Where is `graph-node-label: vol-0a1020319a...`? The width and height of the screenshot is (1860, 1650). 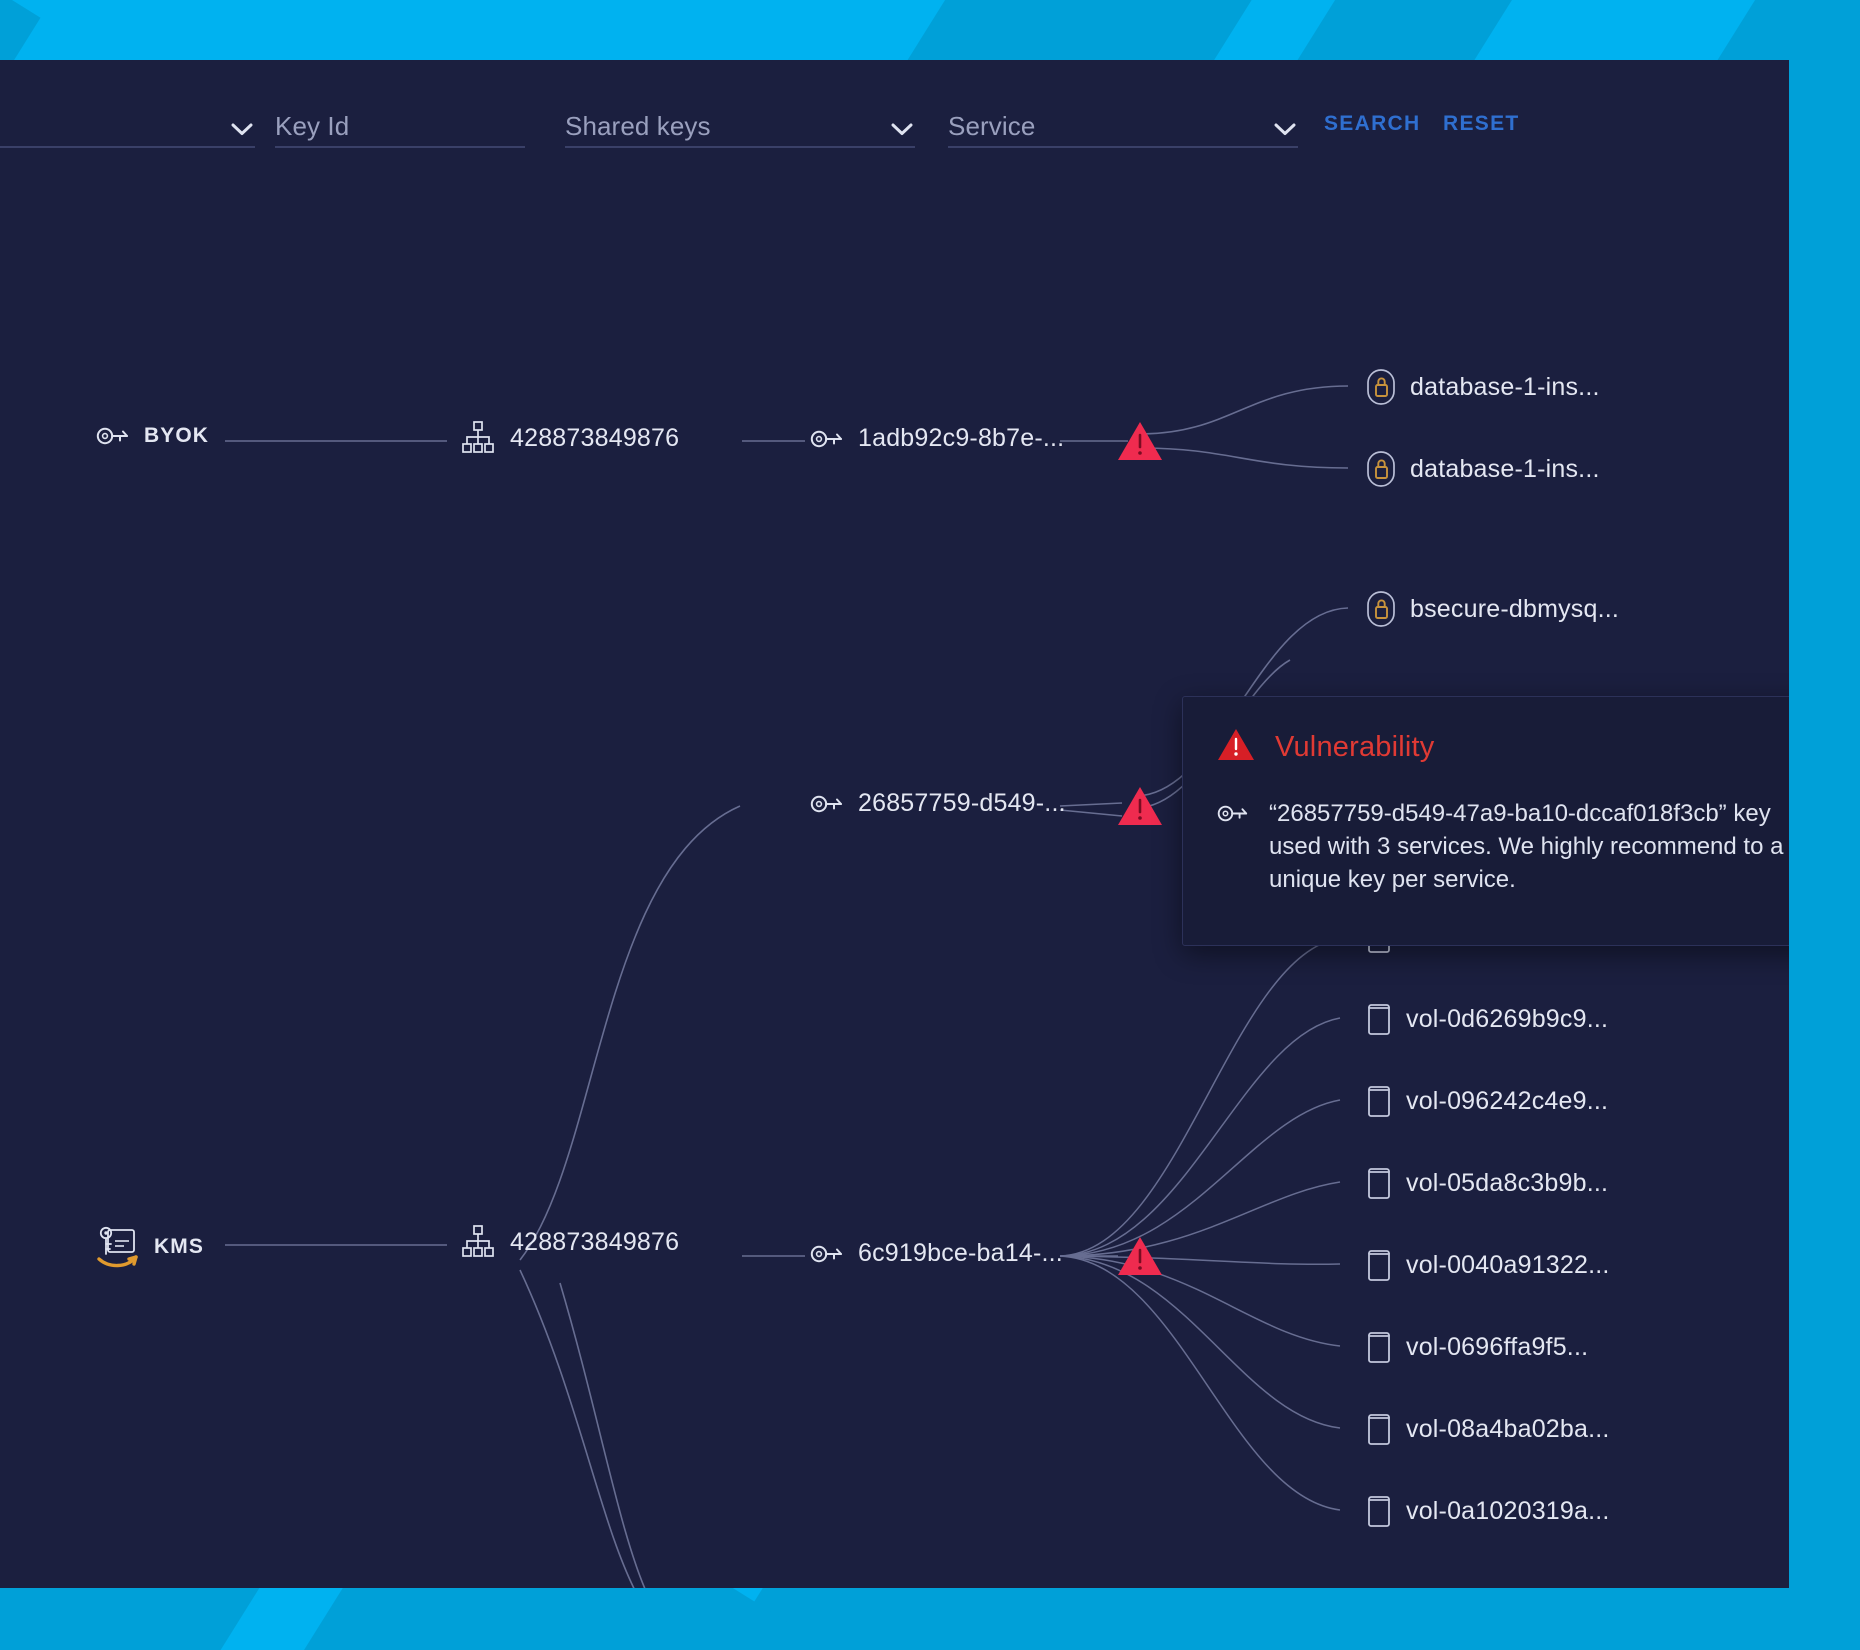
graph-node-label: vol-0a1020319a... is located at coordinates (1508, 1510).